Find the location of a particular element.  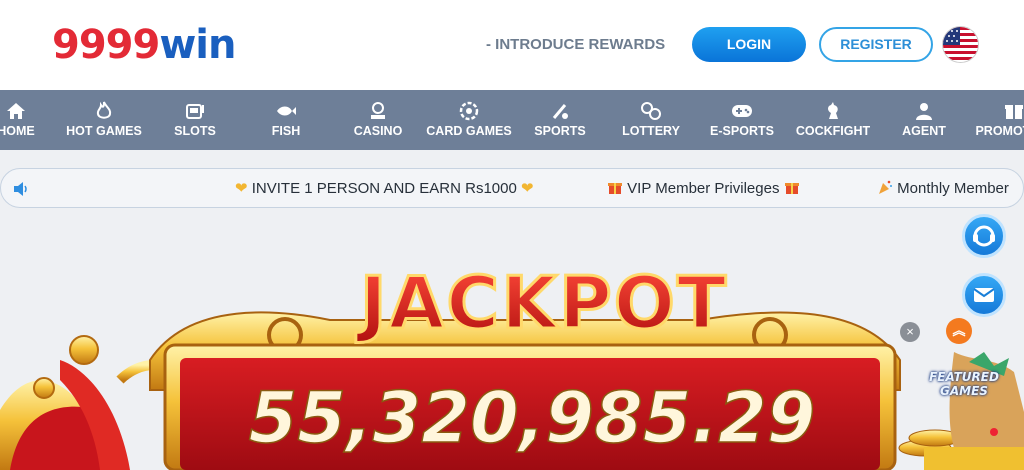

nav-item-card-games: CARD GAMES is located at coordinates (469, 120).